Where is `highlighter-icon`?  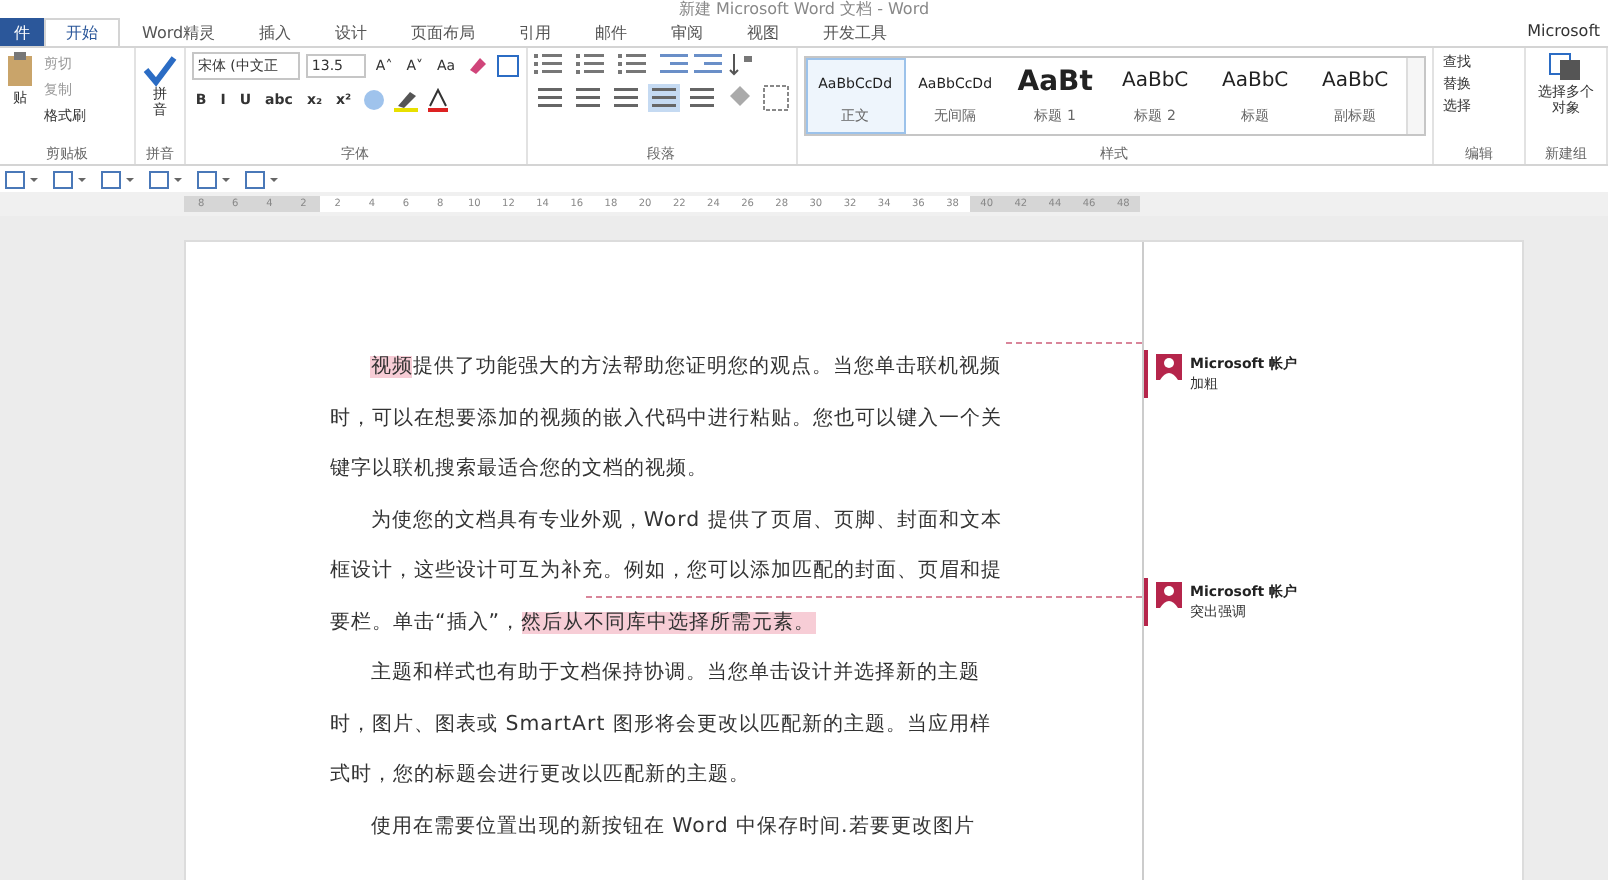
highlighter-icon is located at coordinates (405, 100).